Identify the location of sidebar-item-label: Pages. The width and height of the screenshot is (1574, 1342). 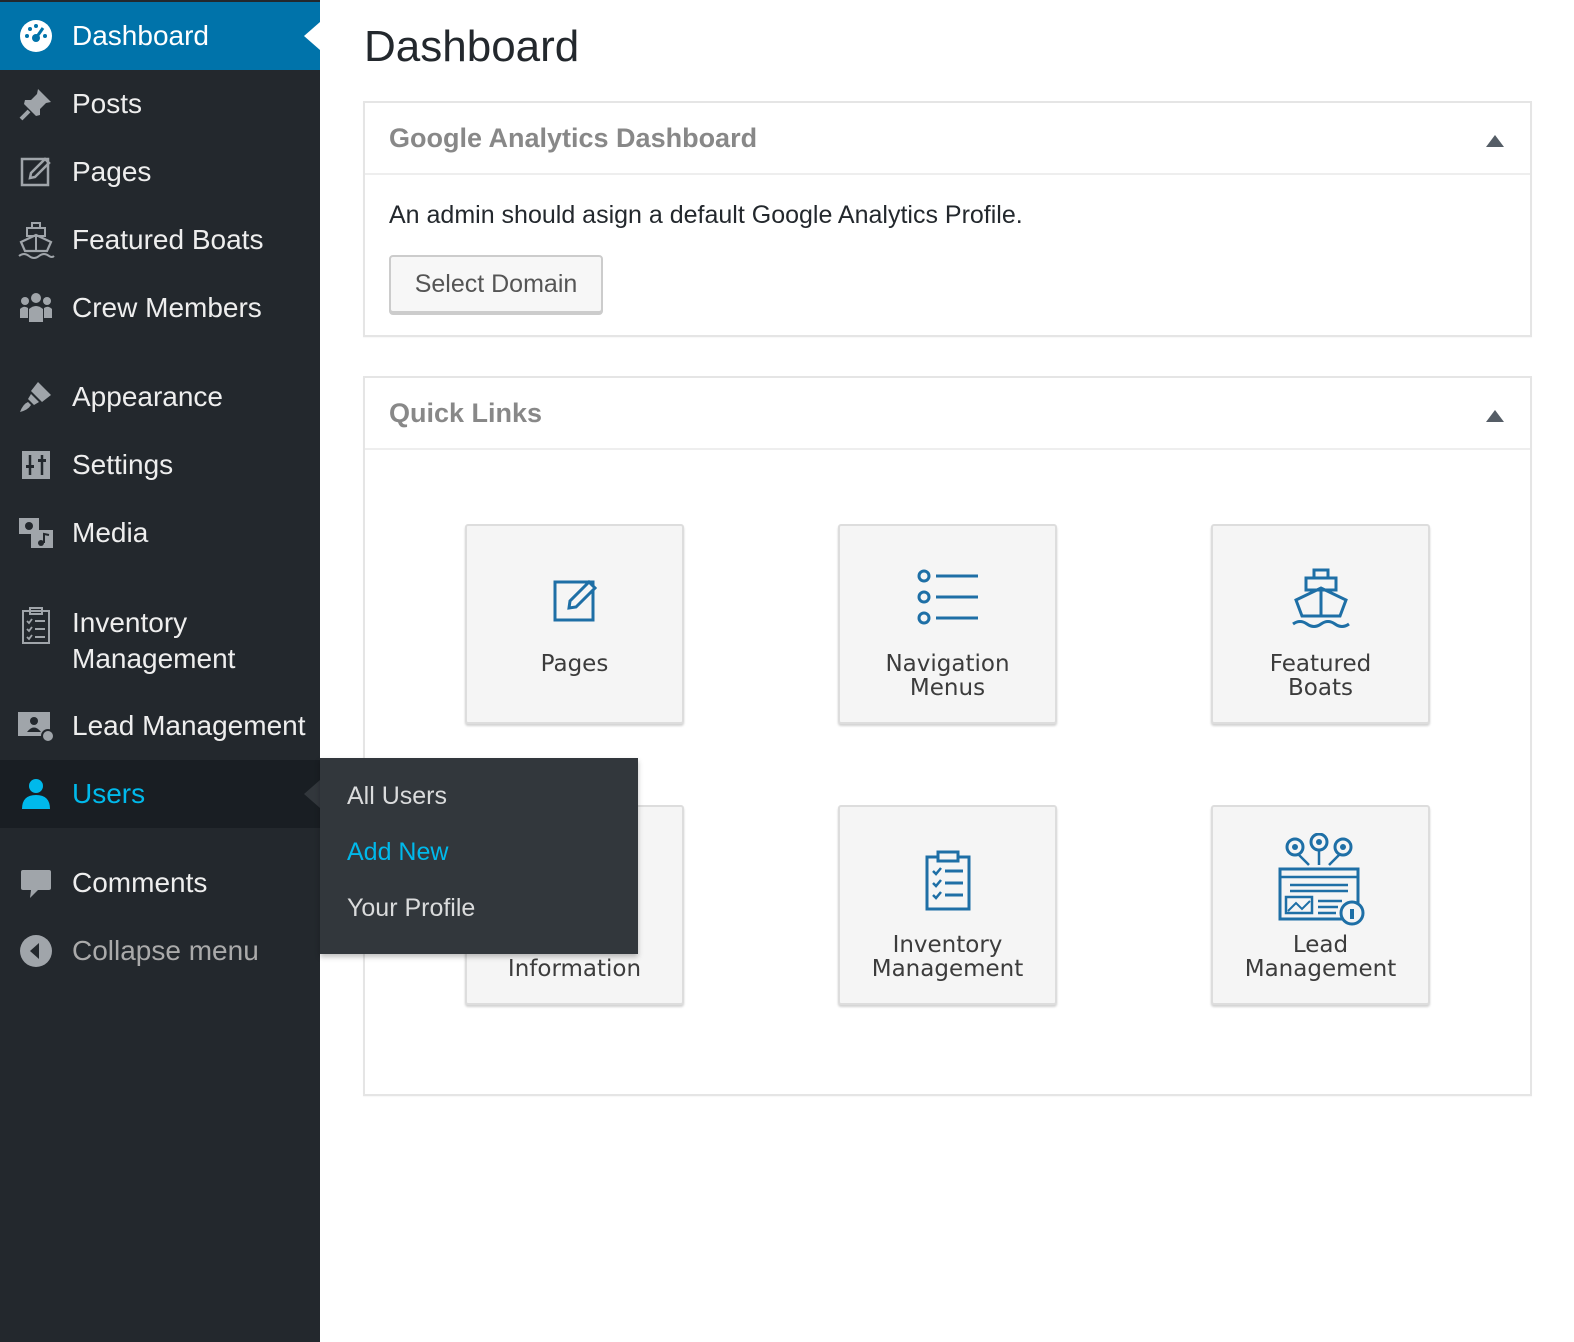
(112, 171).